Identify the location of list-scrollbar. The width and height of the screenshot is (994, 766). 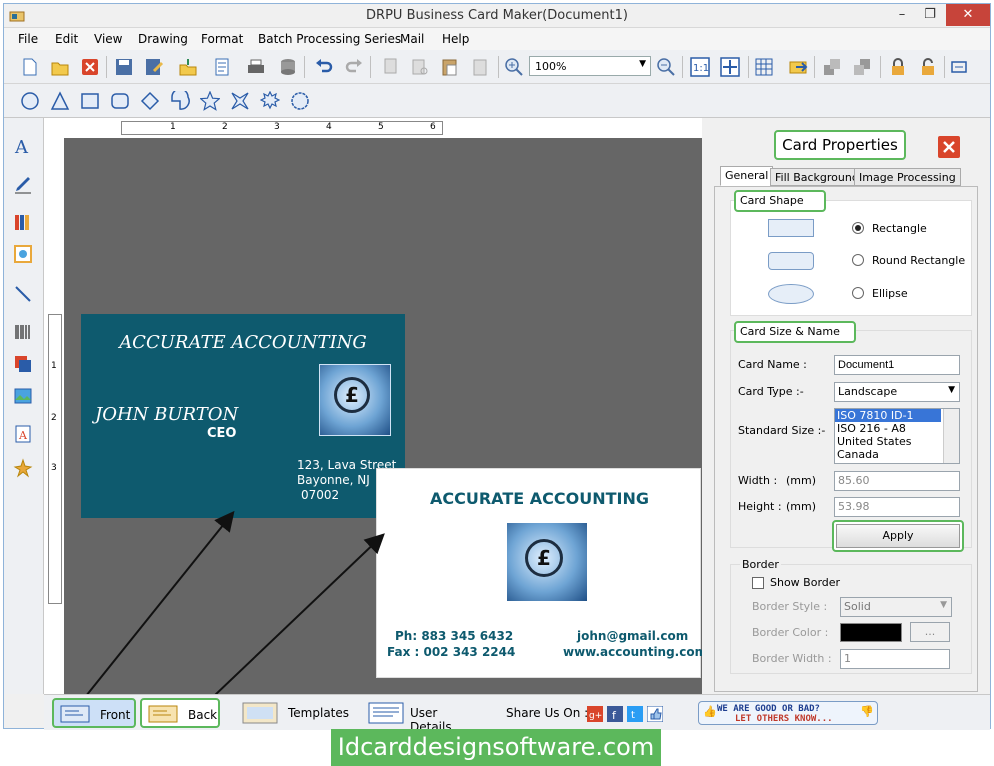
(951, 436).